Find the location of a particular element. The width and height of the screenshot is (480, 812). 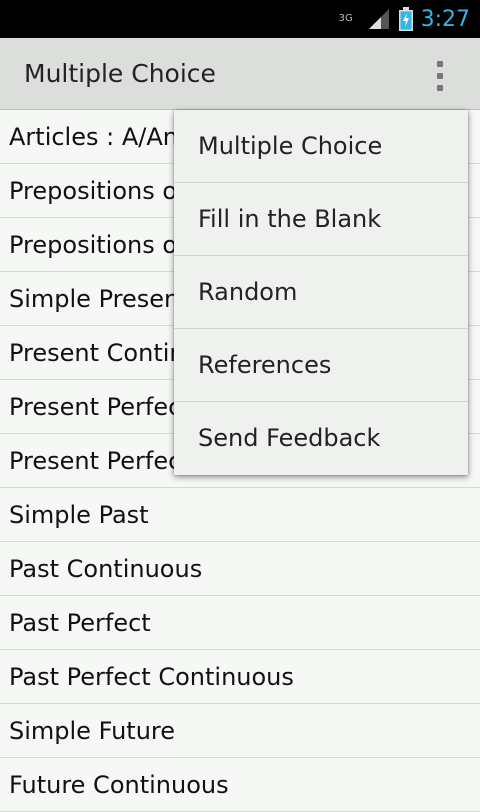

signal-icon: 3G is located at coordinates (365, 19).